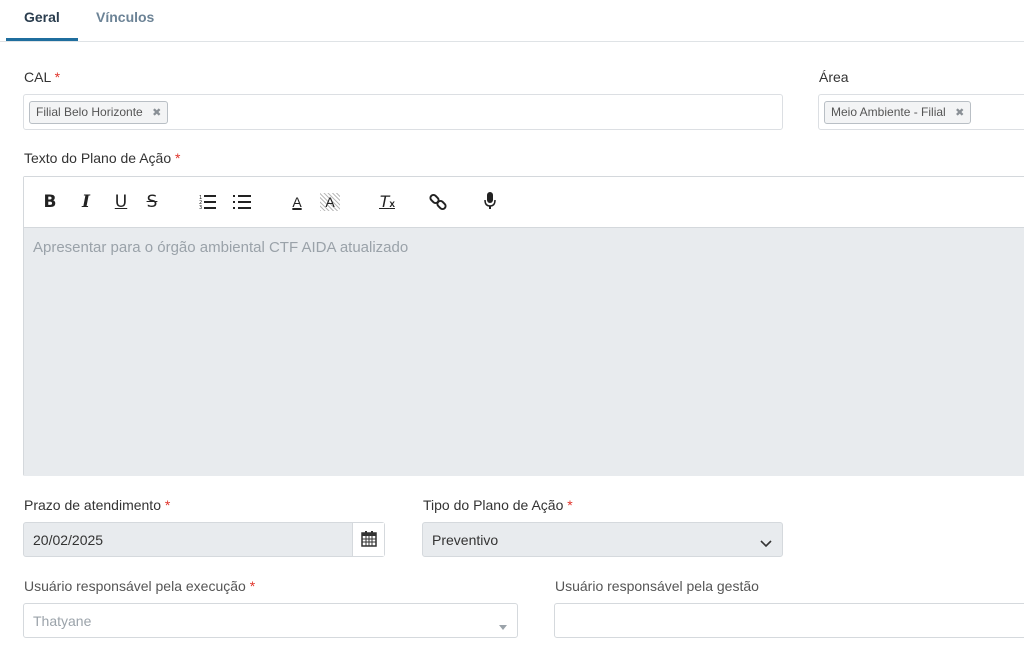 The image size is (1024, 649). I want to click on cal-label-text: CAL, so click(37, 77).